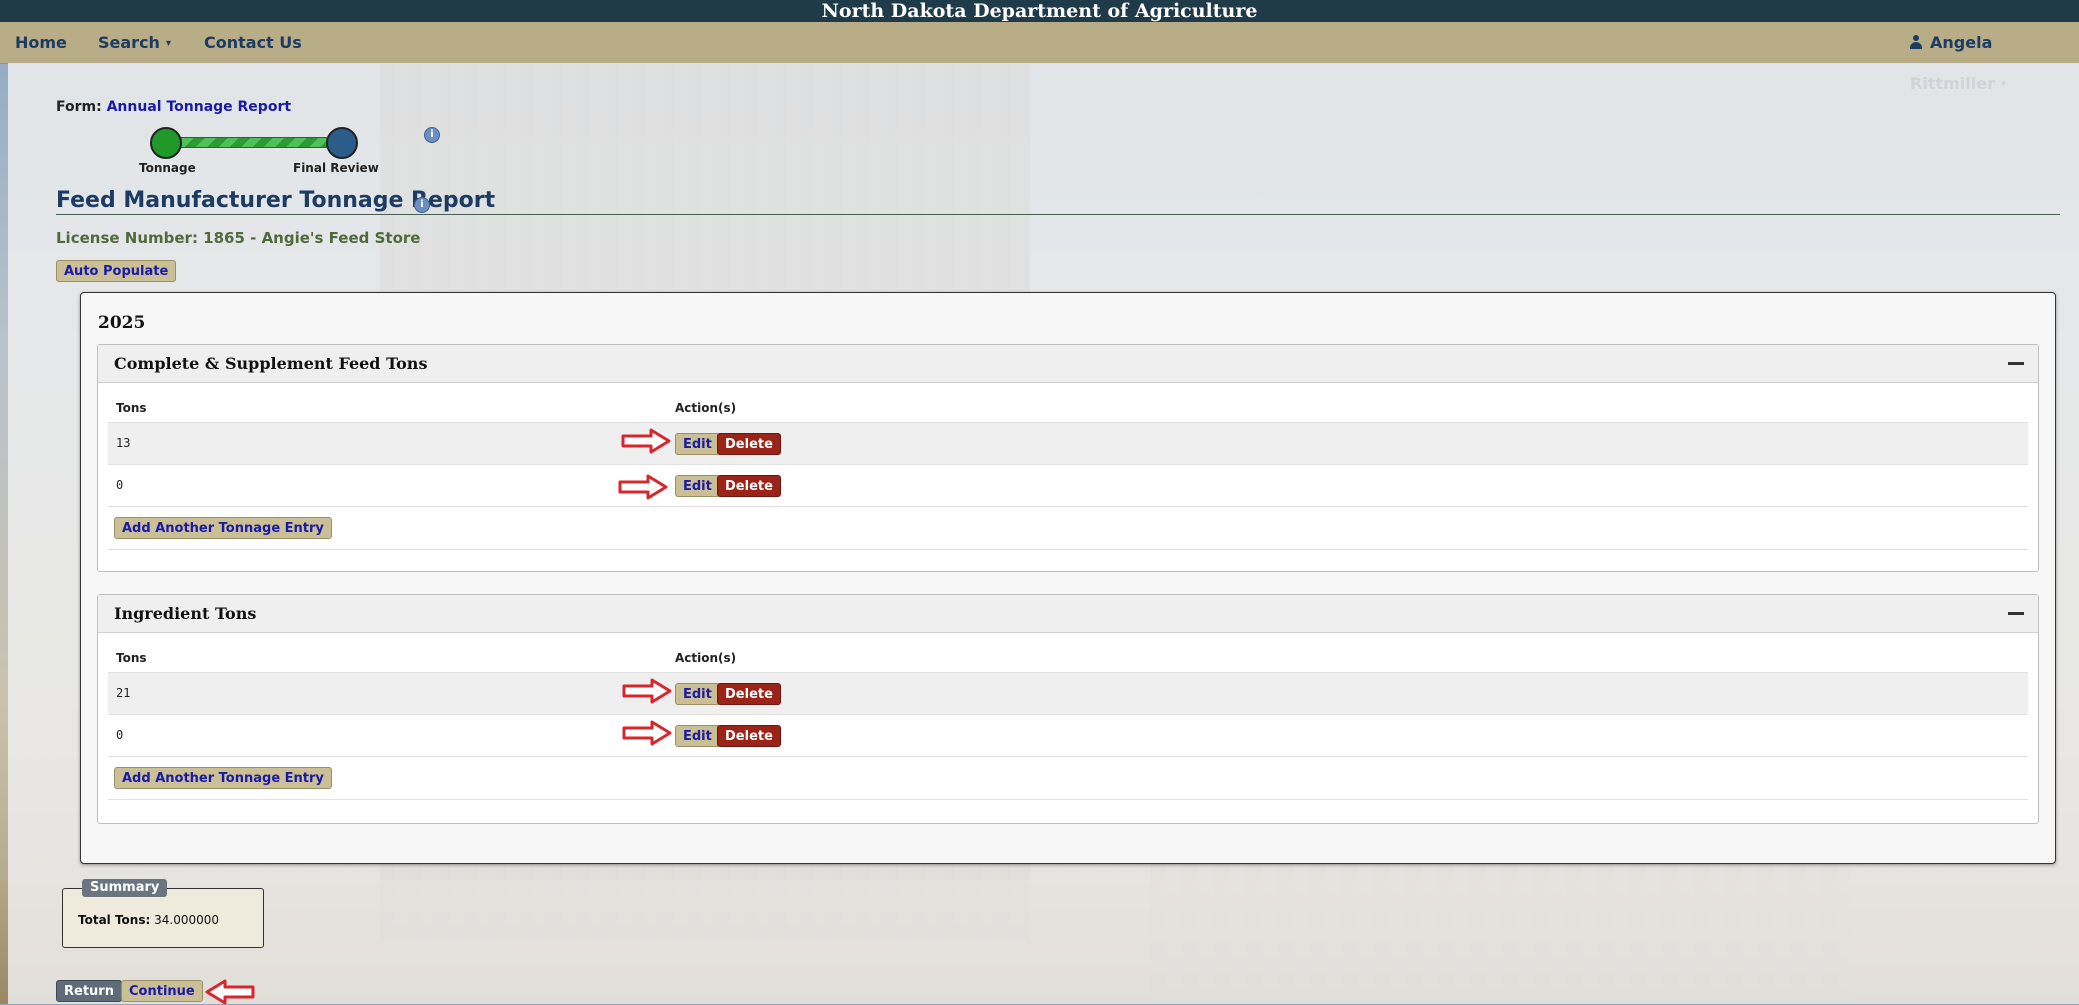 The height and width of the screenshot is (1005, 2079). I want to click on panel-title: Complete & Supplement Feed Tons, so click(271, 363).